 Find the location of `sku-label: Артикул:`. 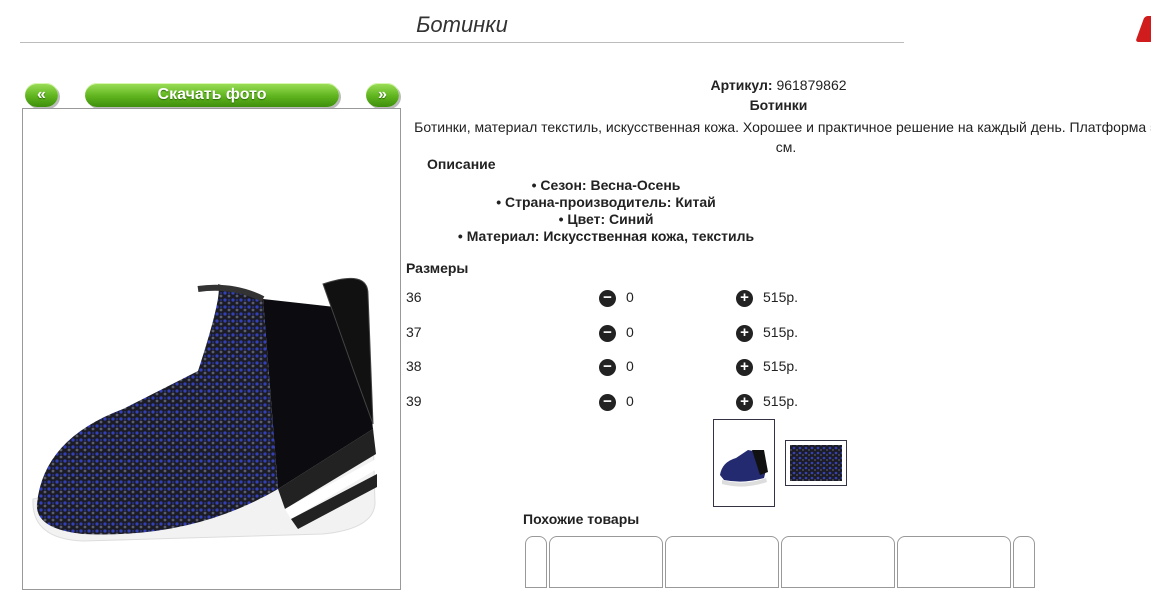

sku-label: Артикул: is located at coordinates (741, 85).